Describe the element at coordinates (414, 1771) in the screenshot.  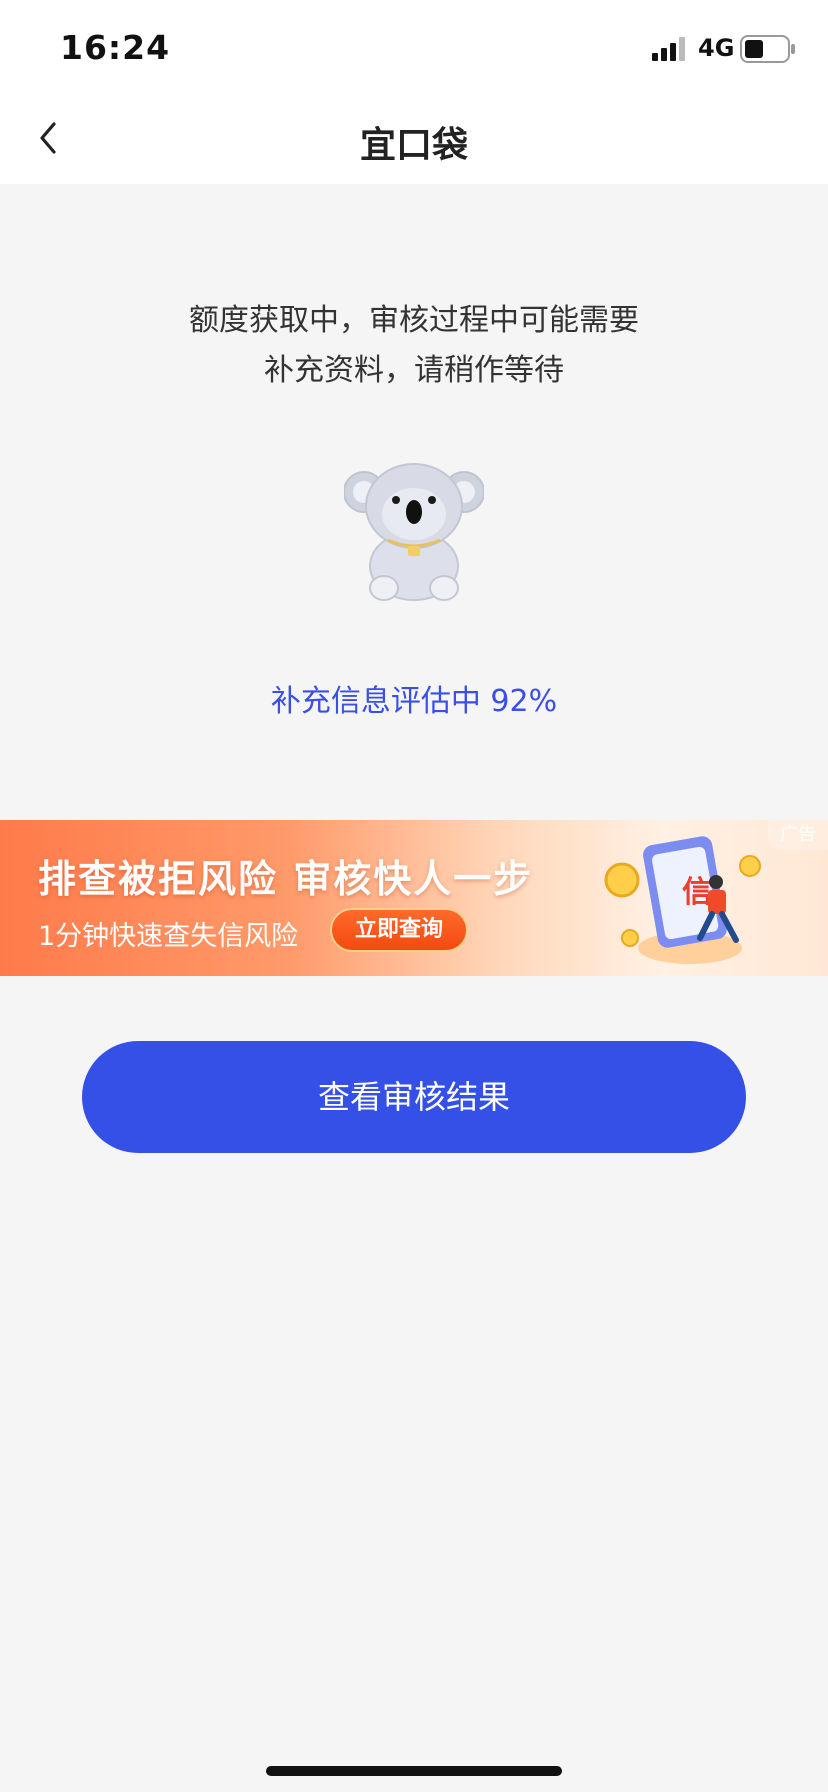
I see `home-indicator` at that location.